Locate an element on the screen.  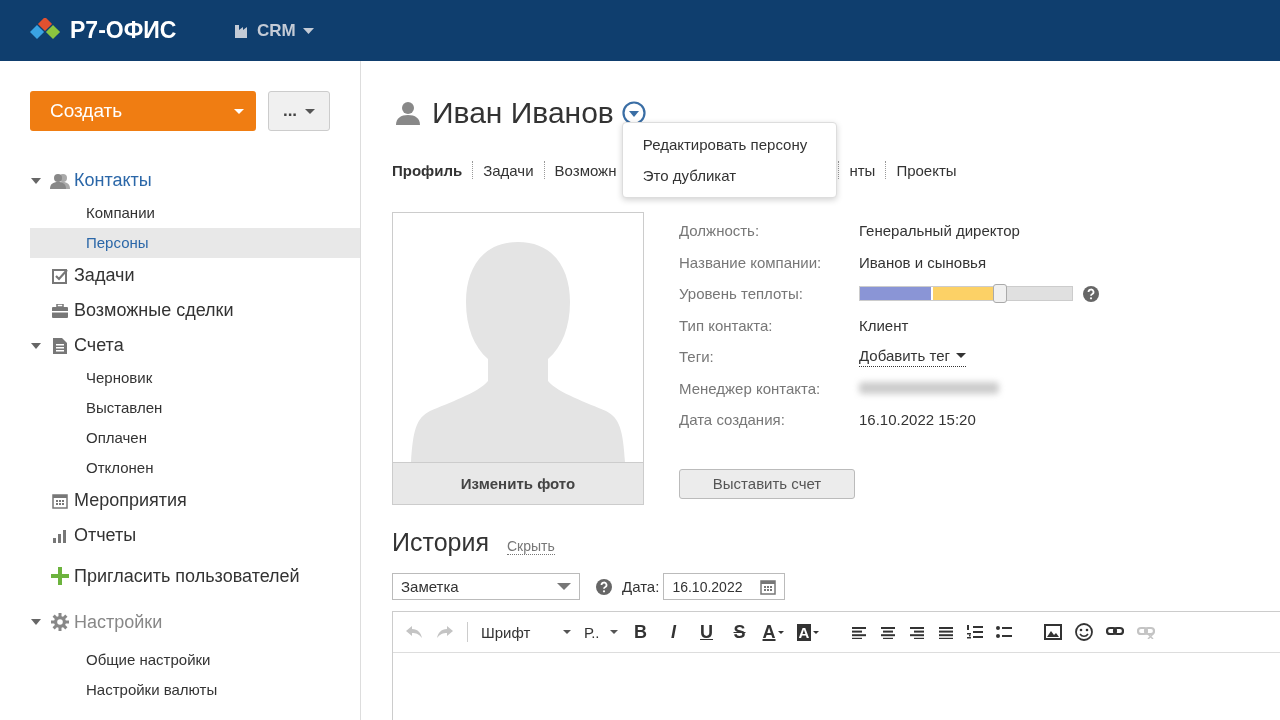
image-icon is located at coordinates (1053, 632).